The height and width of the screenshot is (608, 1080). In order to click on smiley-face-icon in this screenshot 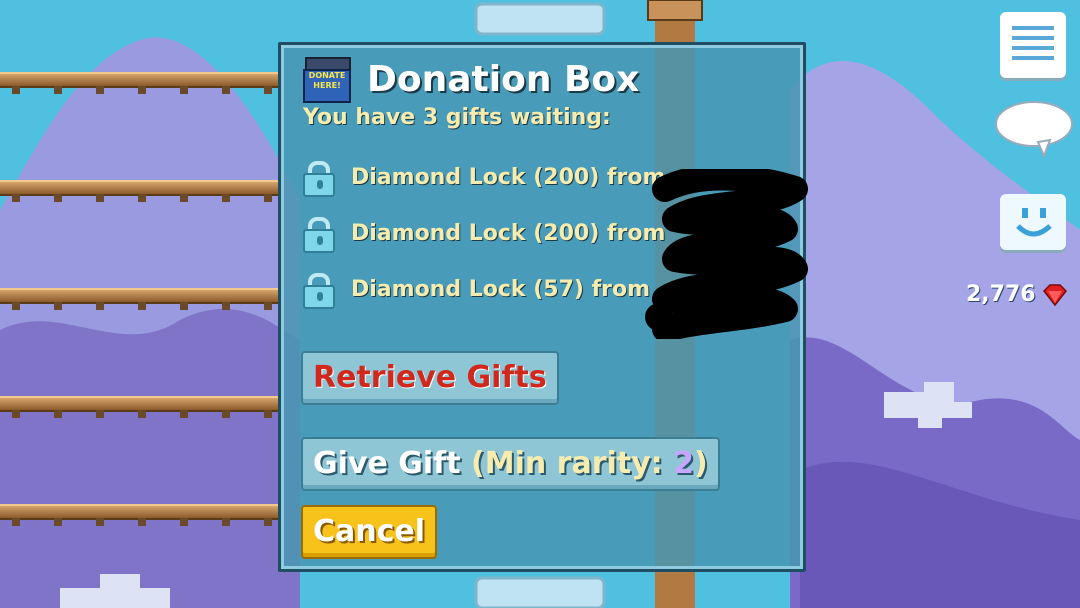, I will do `click(1033, 222)`.